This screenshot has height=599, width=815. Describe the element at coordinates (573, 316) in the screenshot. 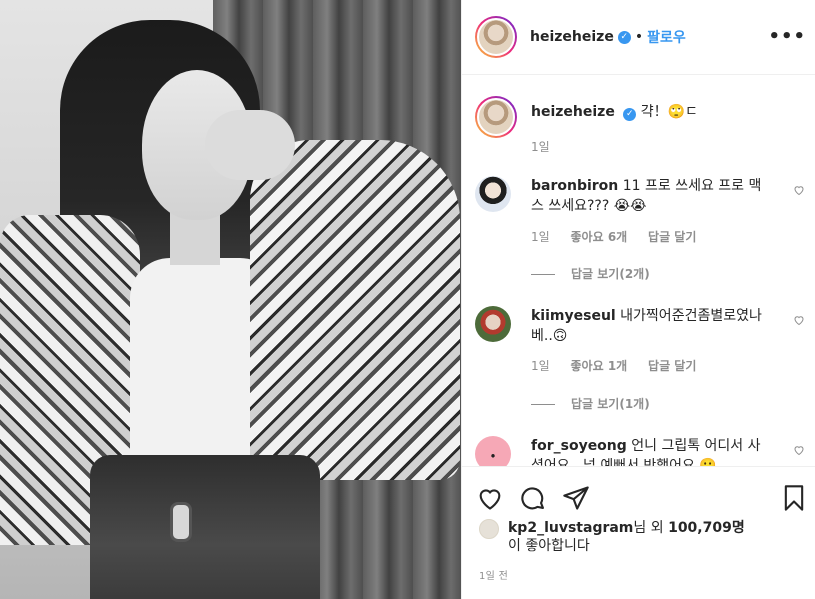

I see `comment-username: kiimyeseul` at that location.